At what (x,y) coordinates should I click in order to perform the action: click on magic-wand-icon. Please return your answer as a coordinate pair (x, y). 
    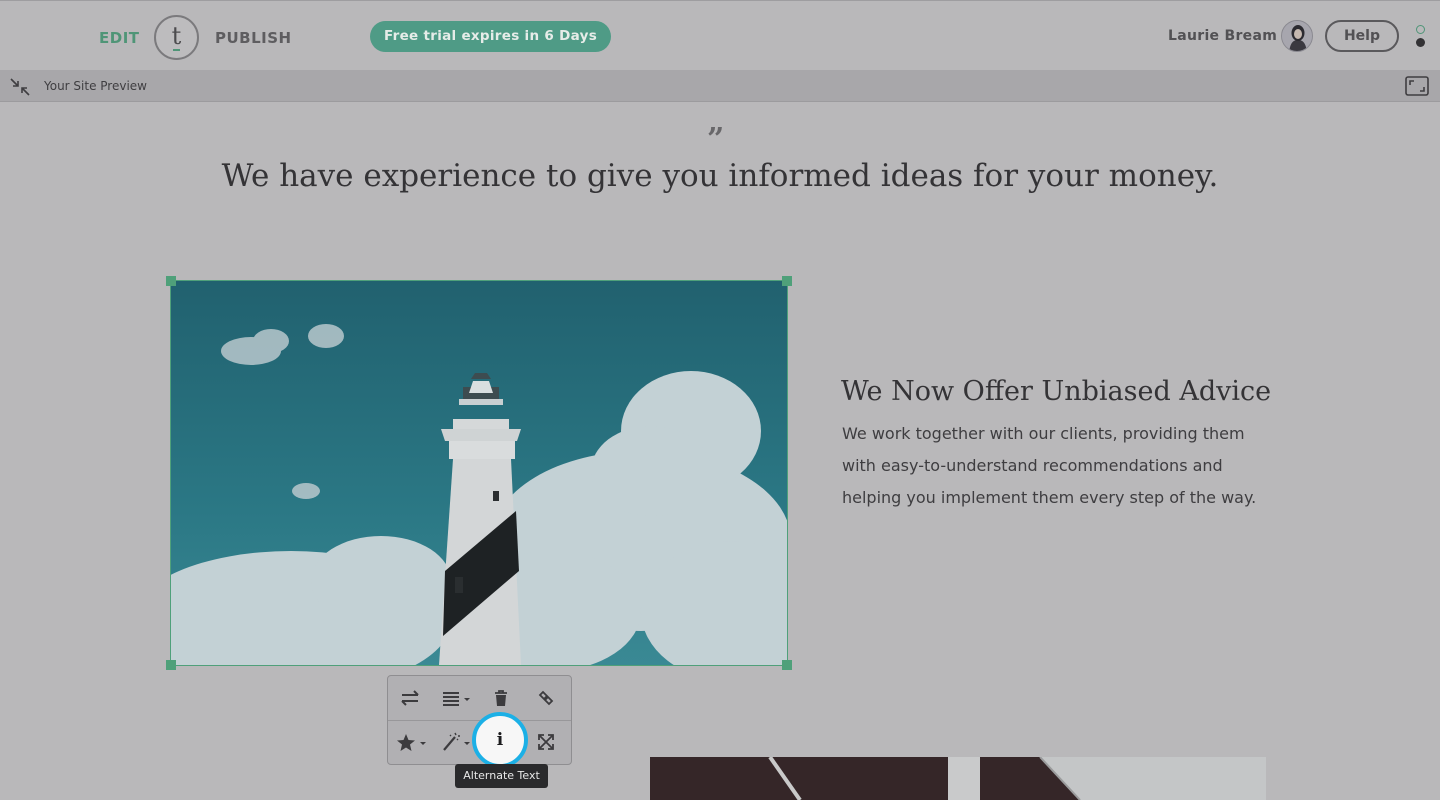
    Looking at the image, I should click on (456, 742).